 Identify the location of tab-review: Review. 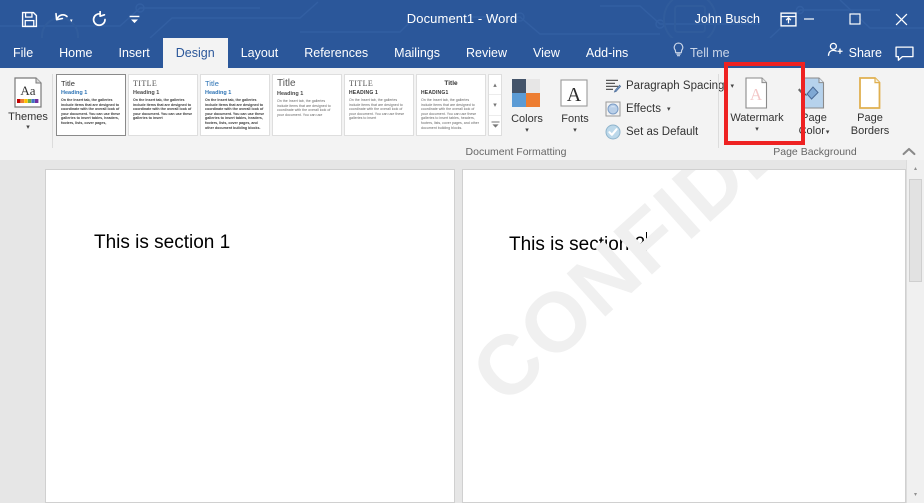
(486, 53).